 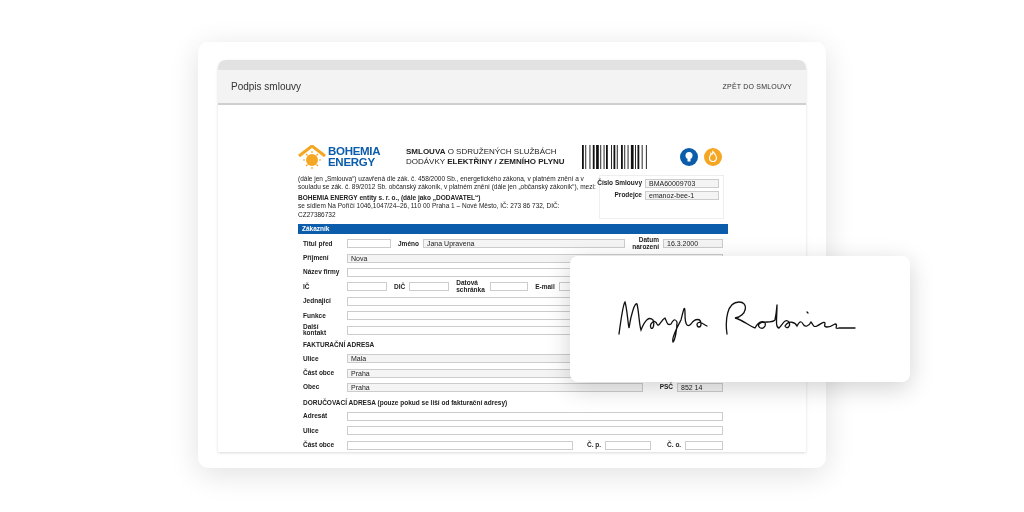 I want to click on flame-icon, so click(x=713, y=157).